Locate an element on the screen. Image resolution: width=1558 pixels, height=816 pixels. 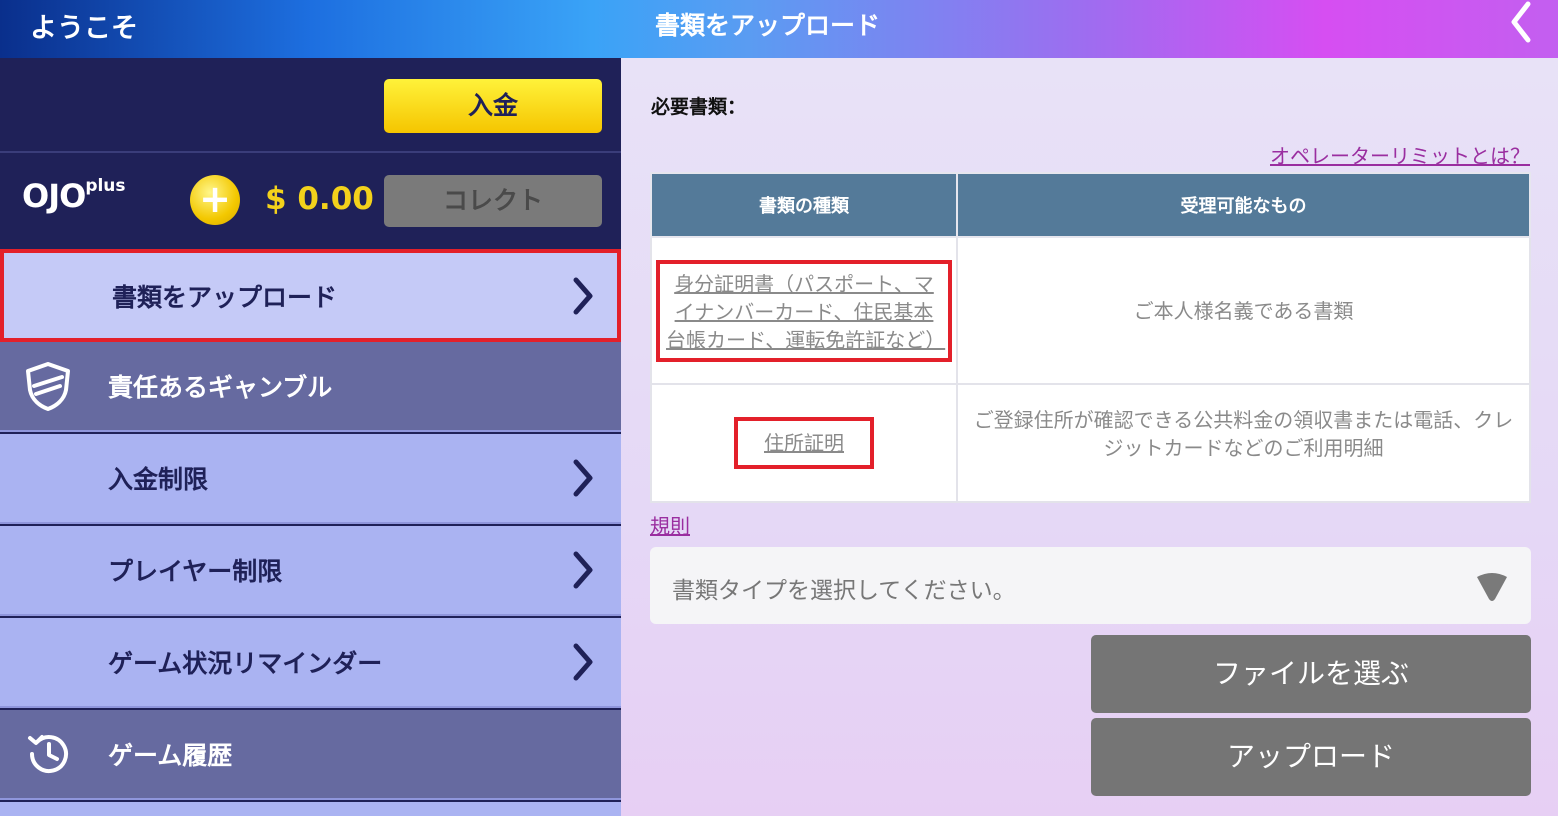
shield-icon is located at coordinates (48, 386).